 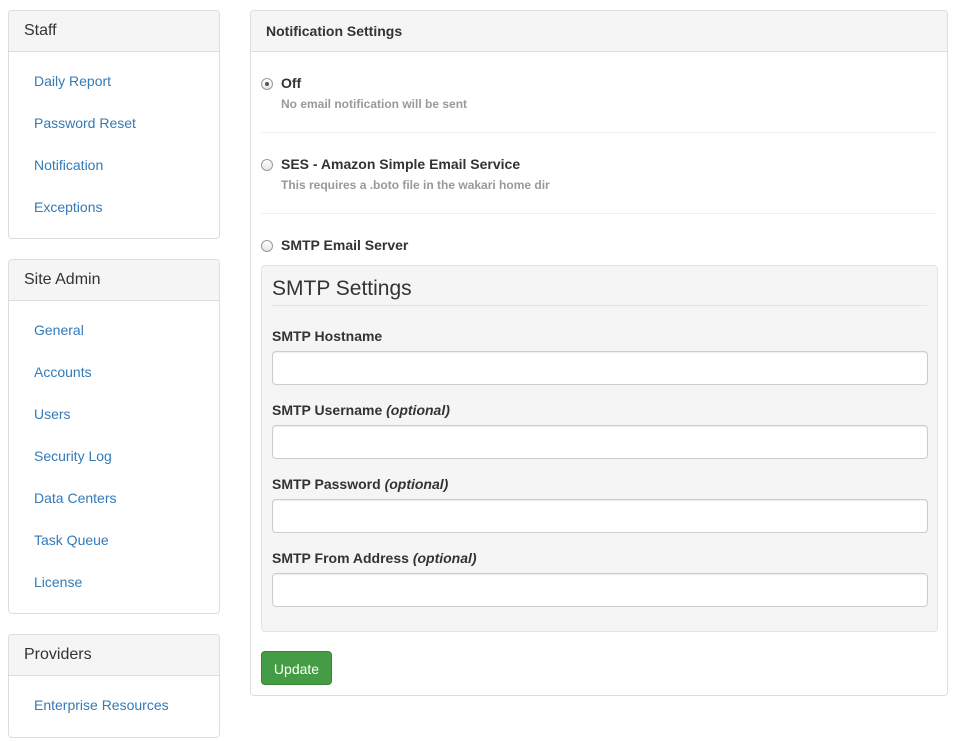 What do you see at coordinates (600, 516) in the screenshot?
I see `smtp-password-input` at bounding box center [600, 516].